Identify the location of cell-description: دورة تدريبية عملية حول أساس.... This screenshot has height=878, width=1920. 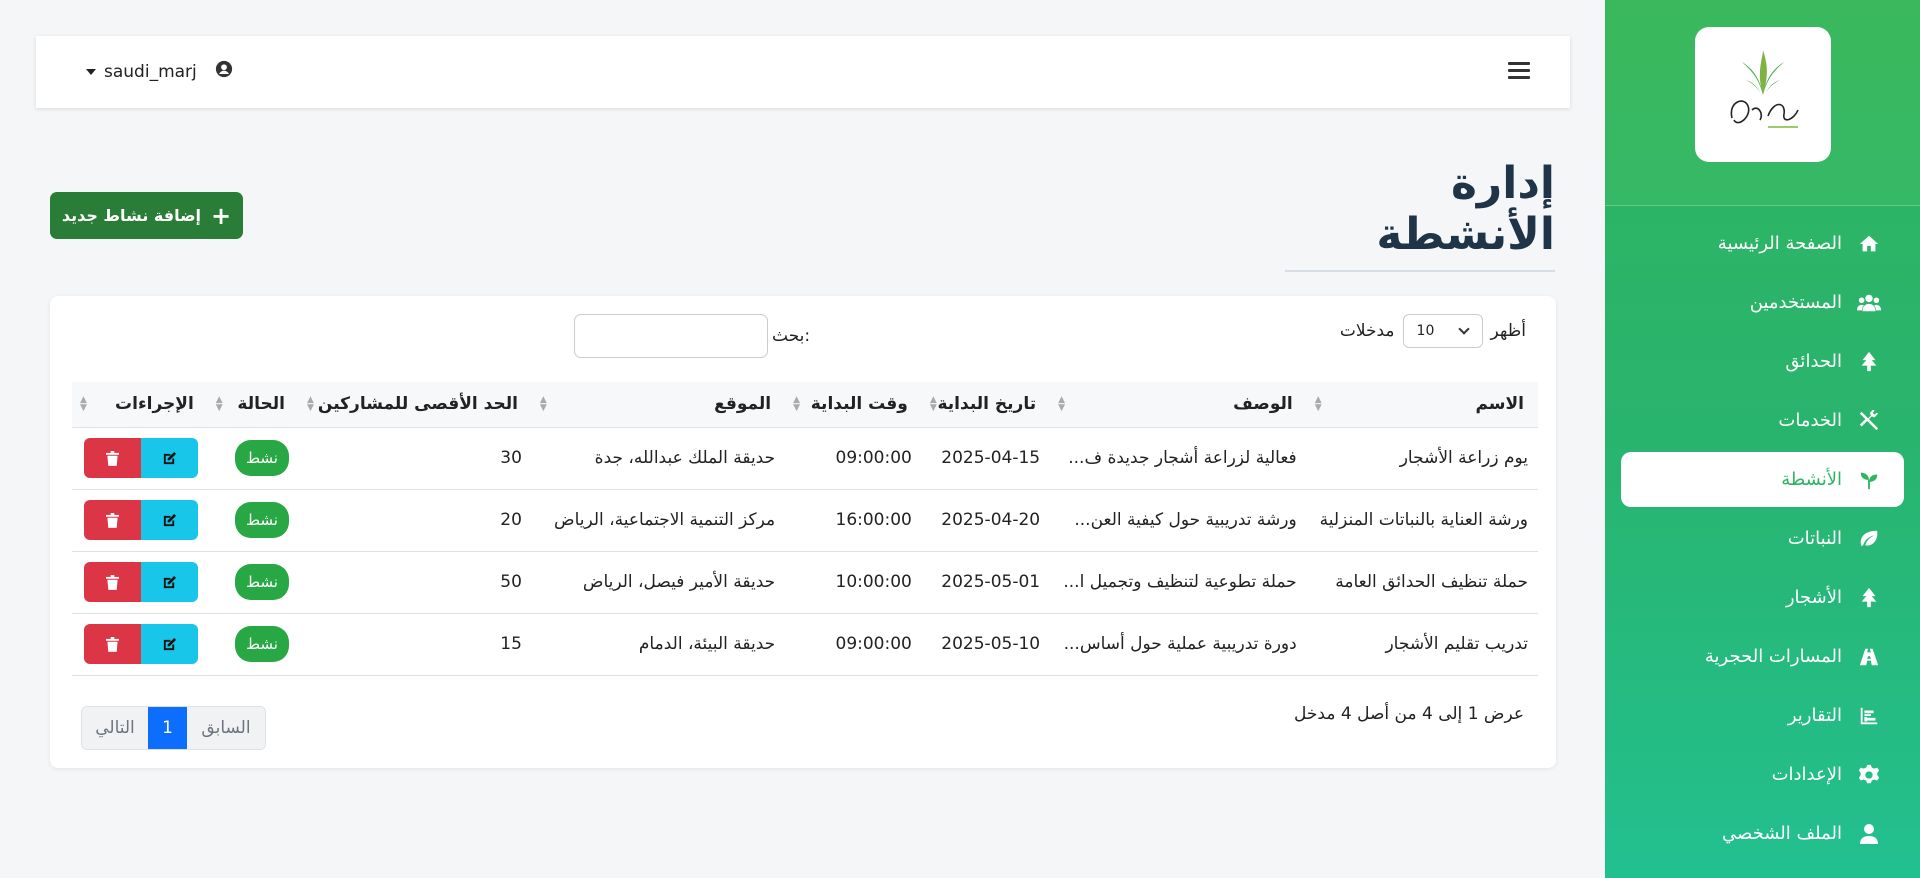
(1178, 644).